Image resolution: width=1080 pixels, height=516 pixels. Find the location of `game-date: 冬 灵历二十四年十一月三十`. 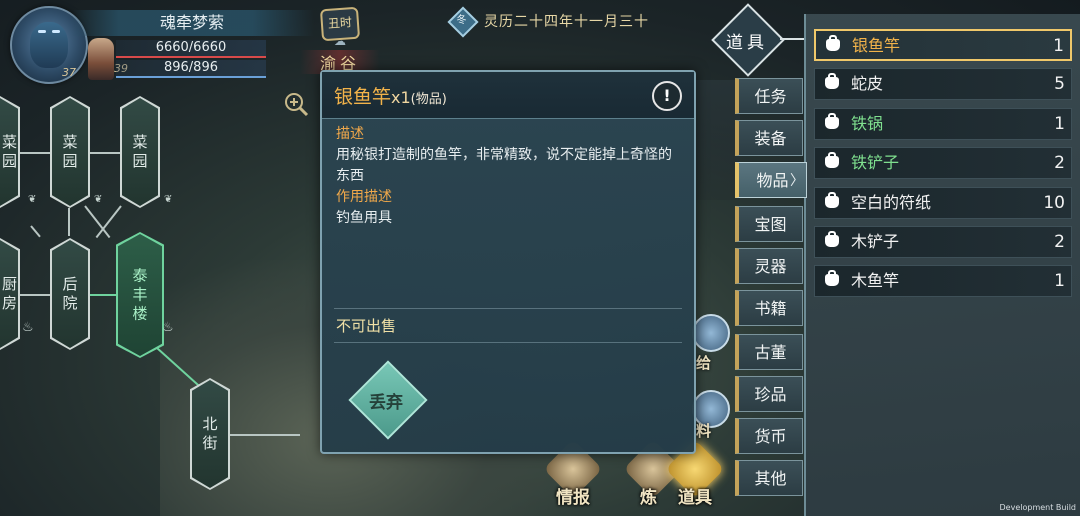

game-date: 冬 灵历二十四年十一月三十 is located at coordinates (548, 22).